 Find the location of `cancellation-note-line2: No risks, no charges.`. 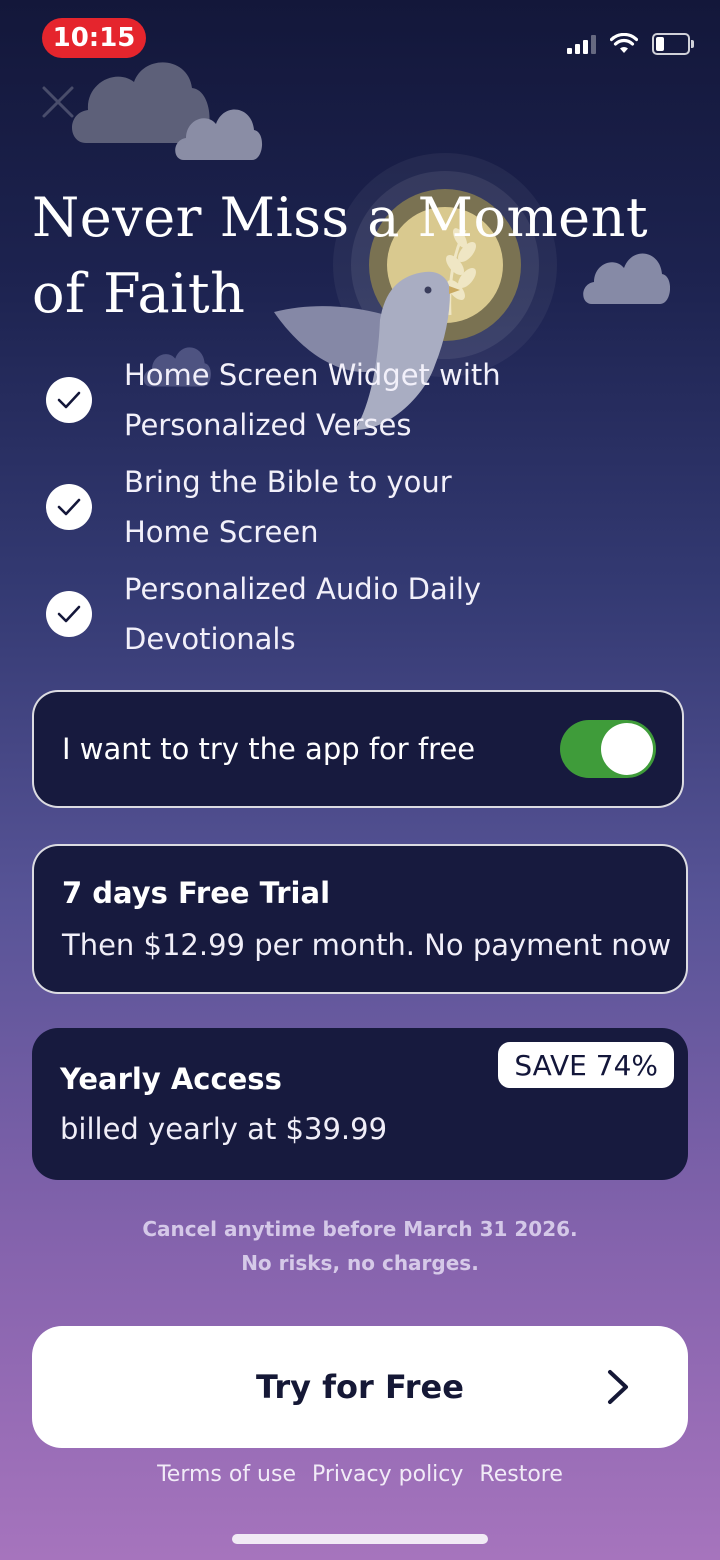

cancellation-note-line2: No risks, no charges. is located at coordinates (360, 1263).